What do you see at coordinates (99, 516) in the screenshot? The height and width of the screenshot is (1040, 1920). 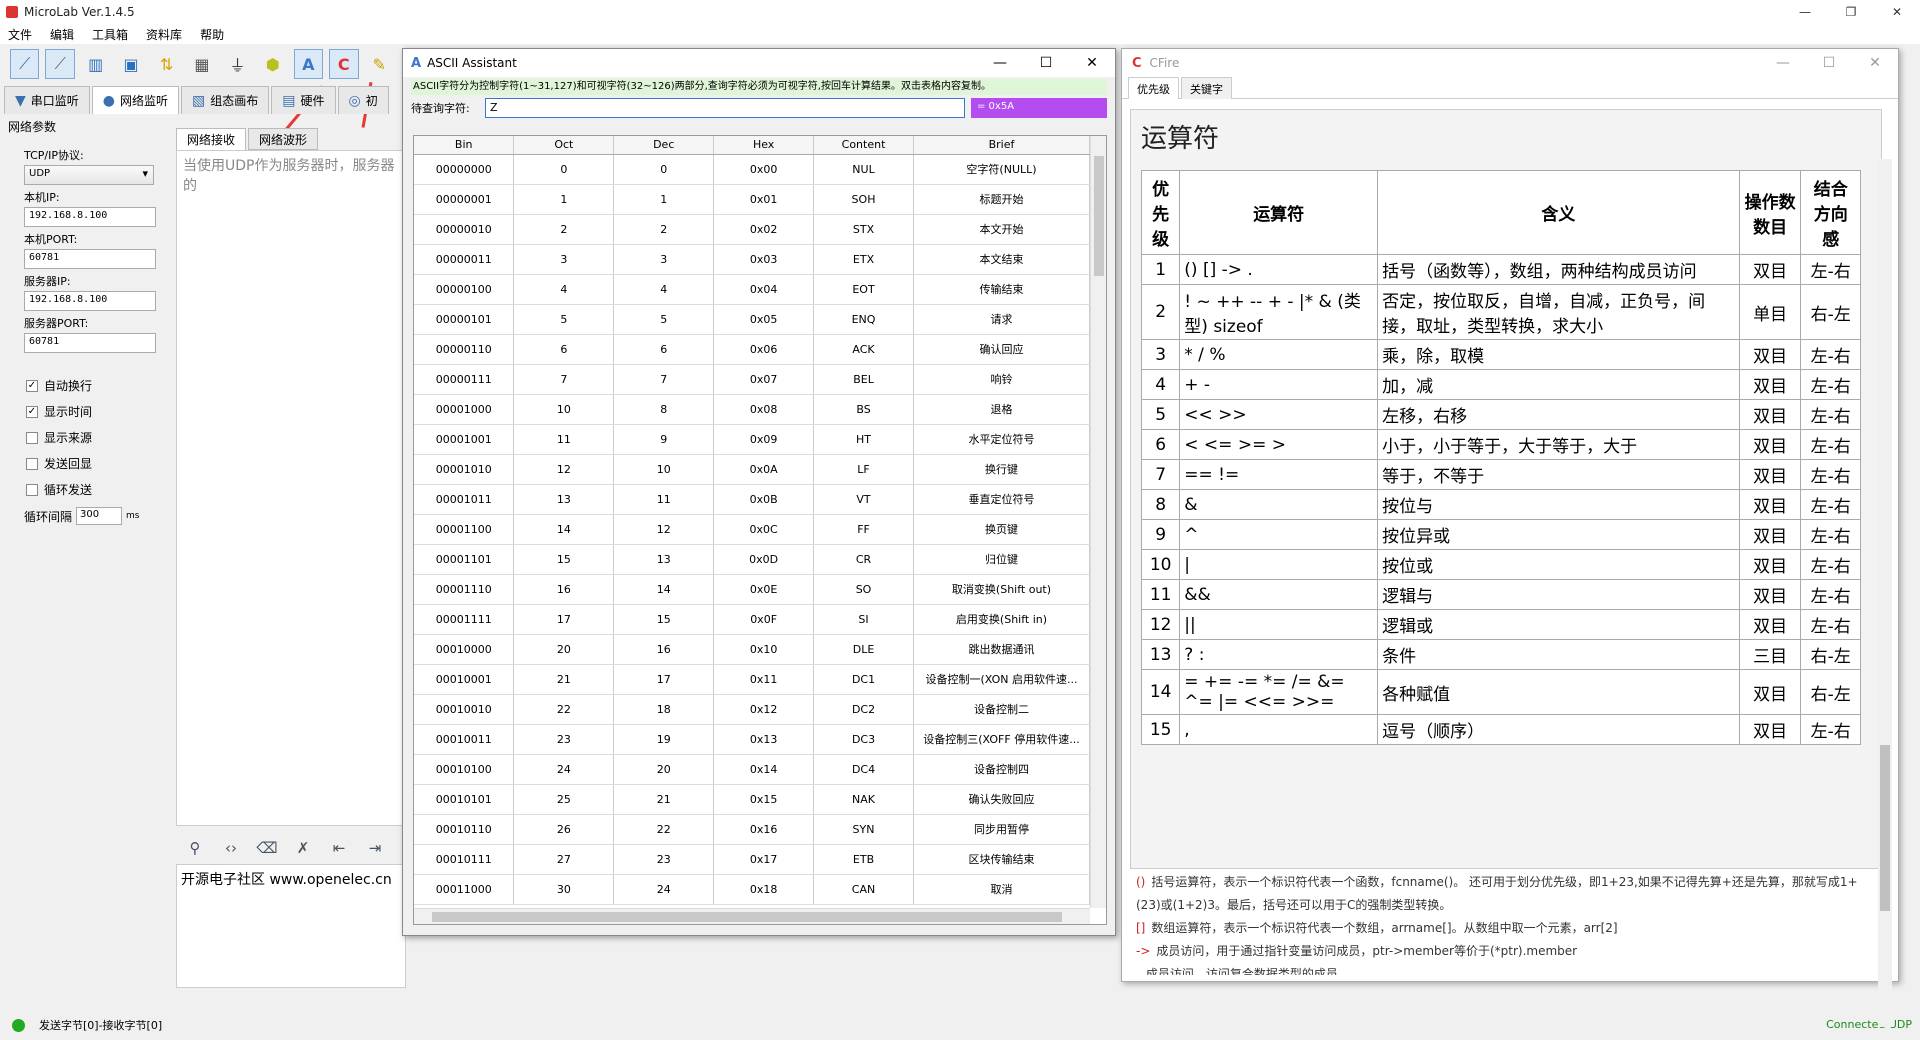 I see `interval-input: 300` at bounding box center [99, 516].